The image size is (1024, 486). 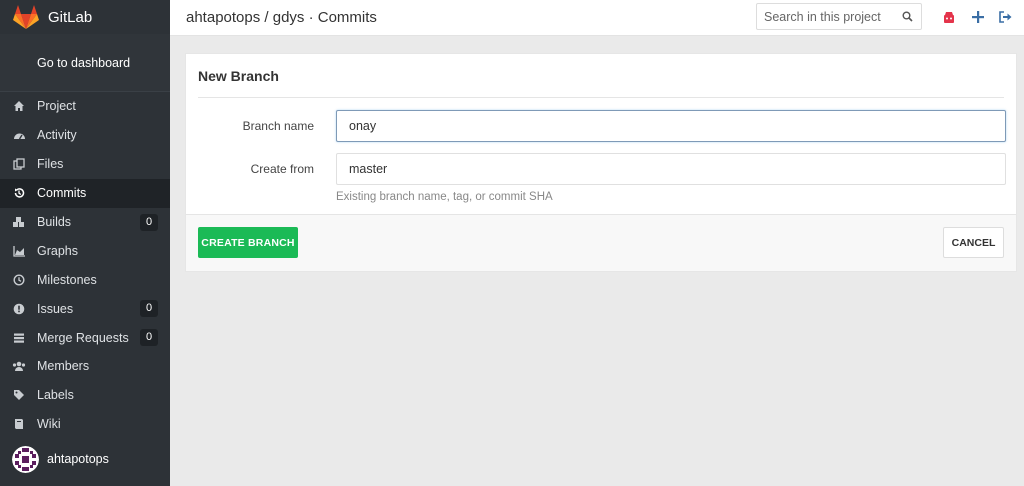 I want to click on user-profile: ahtapotops, so click(x=85, y=459).